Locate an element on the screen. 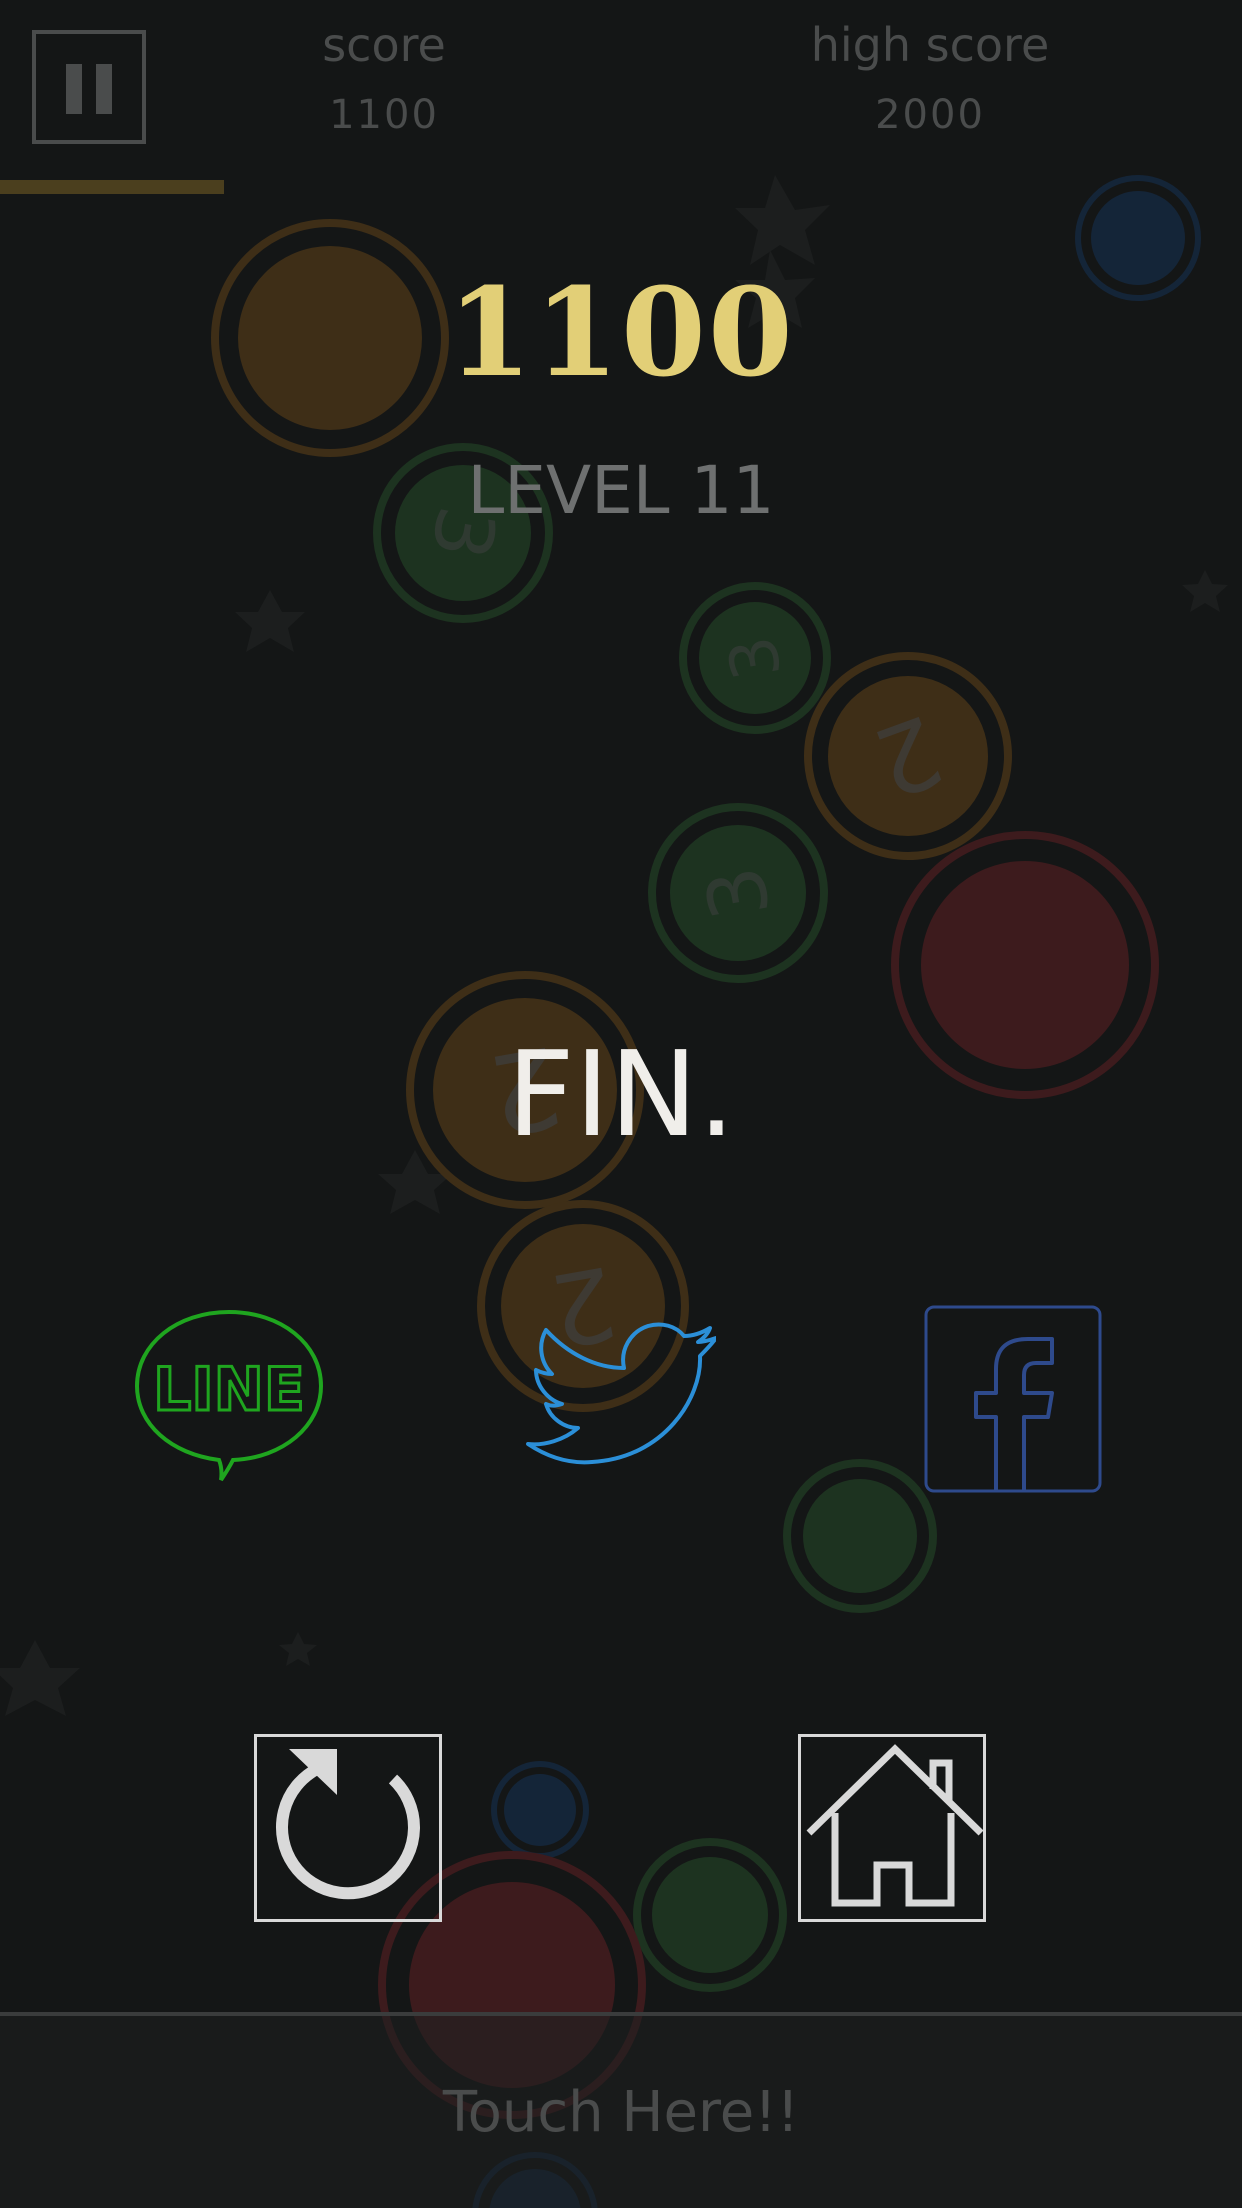 Image resolution: width=1242 pixels, height=2208 pixels. high-score-label: high score is located at coordinates (930, 45).